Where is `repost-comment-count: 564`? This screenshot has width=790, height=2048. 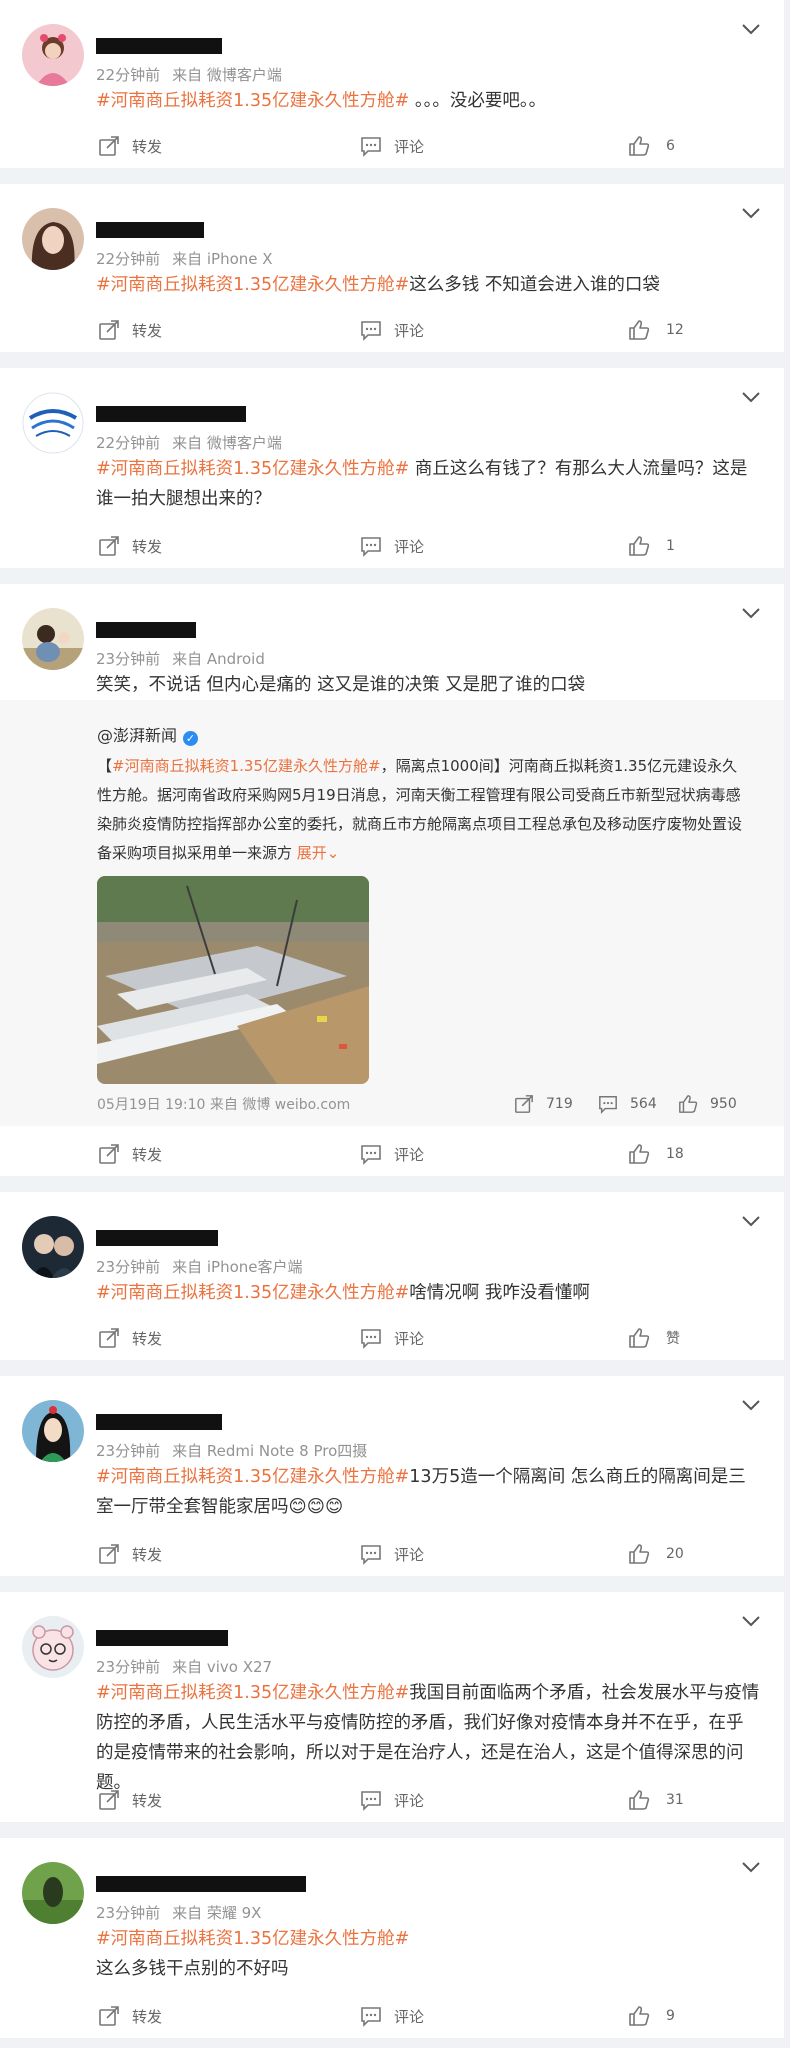
repost-comment-count: 564 is located at coordinates (627, 1104).